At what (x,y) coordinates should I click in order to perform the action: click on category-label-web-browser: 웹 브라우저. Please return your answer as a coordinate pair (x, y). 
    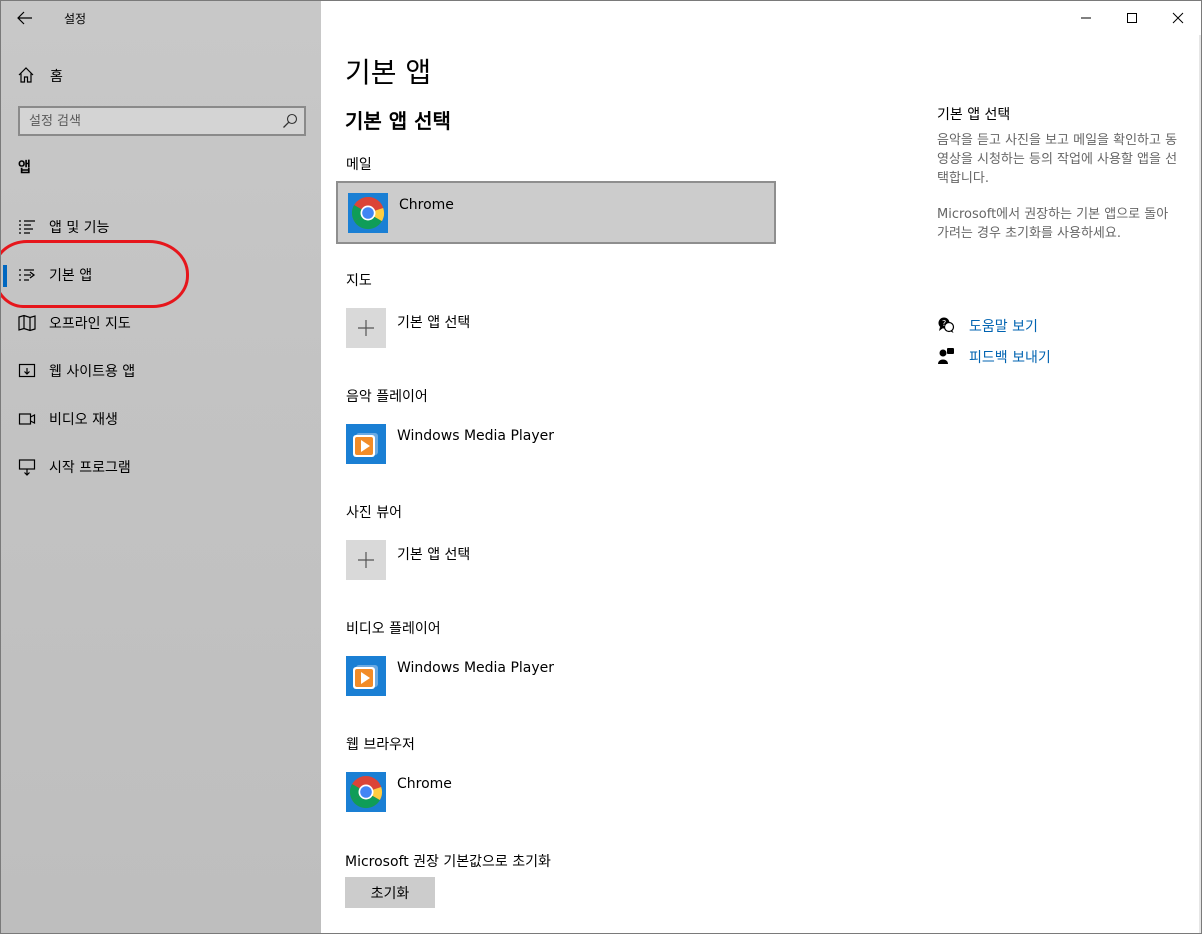
    Looking at the image, I should click on (380, 745).